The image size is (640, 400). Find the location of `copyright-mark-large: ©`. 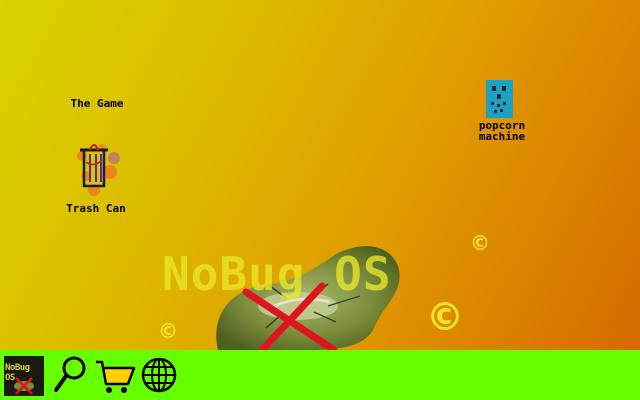

copyright-mark-large: © is located at coordinates (445, 317).